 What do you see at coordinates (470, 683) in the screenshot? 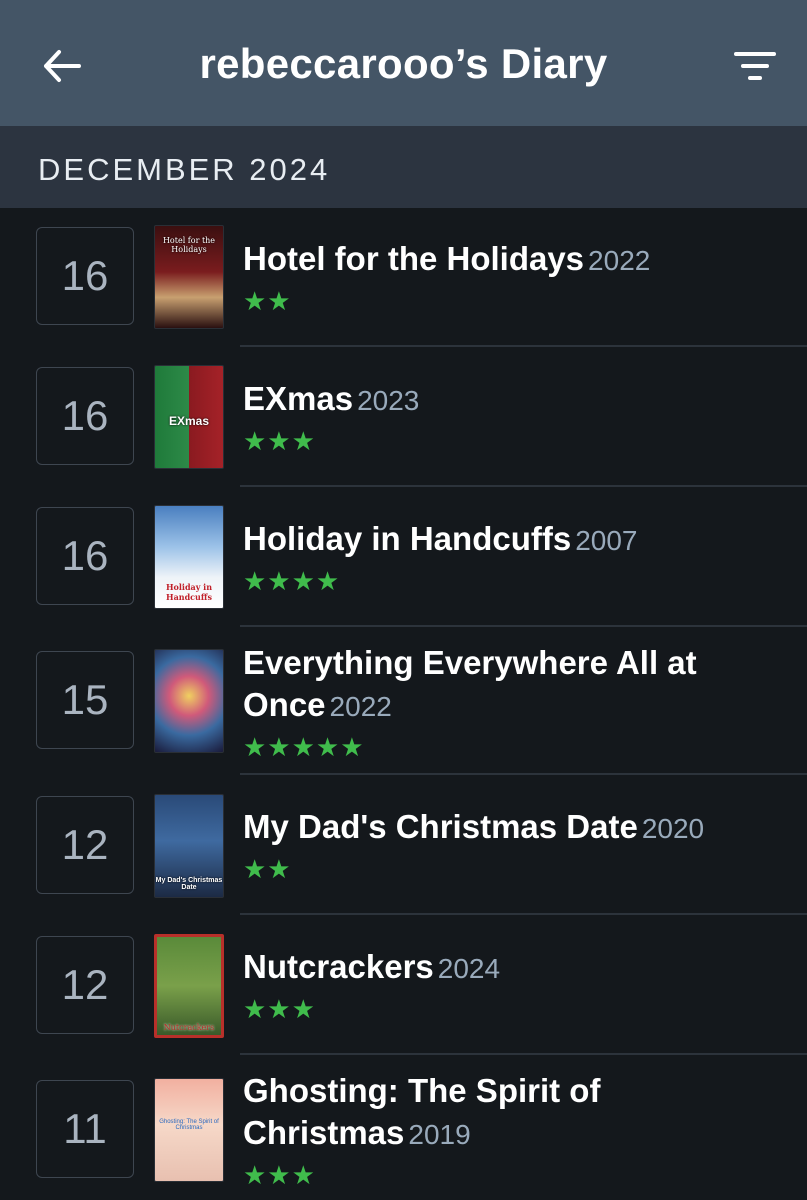
I see `film-title: Everything Everywhere All at Once` at bounding box center [470, 683].